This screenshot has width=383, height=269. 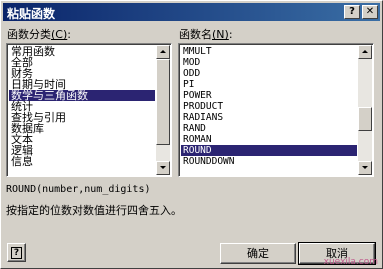 I want to click on title-help-button: ?, so click(x=352, y=12).